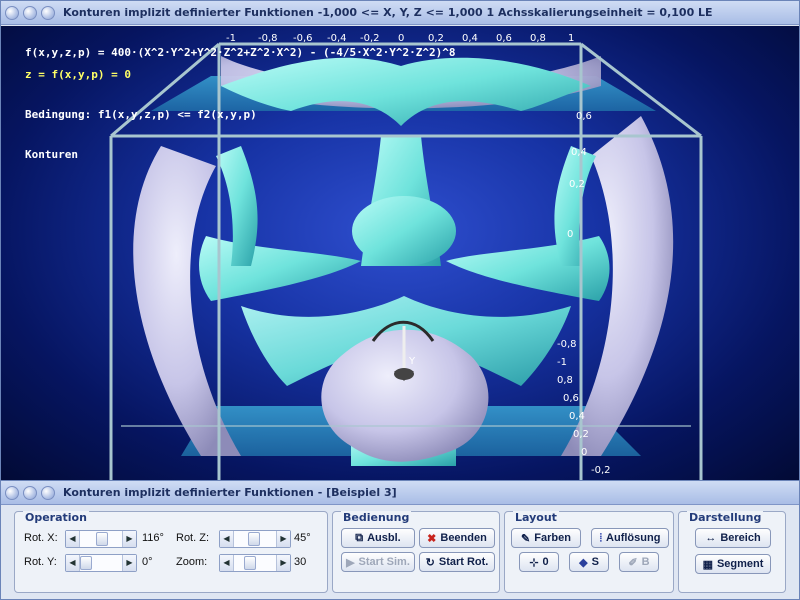  I want to click on rot-z-value: 45°, so click(302, 538).